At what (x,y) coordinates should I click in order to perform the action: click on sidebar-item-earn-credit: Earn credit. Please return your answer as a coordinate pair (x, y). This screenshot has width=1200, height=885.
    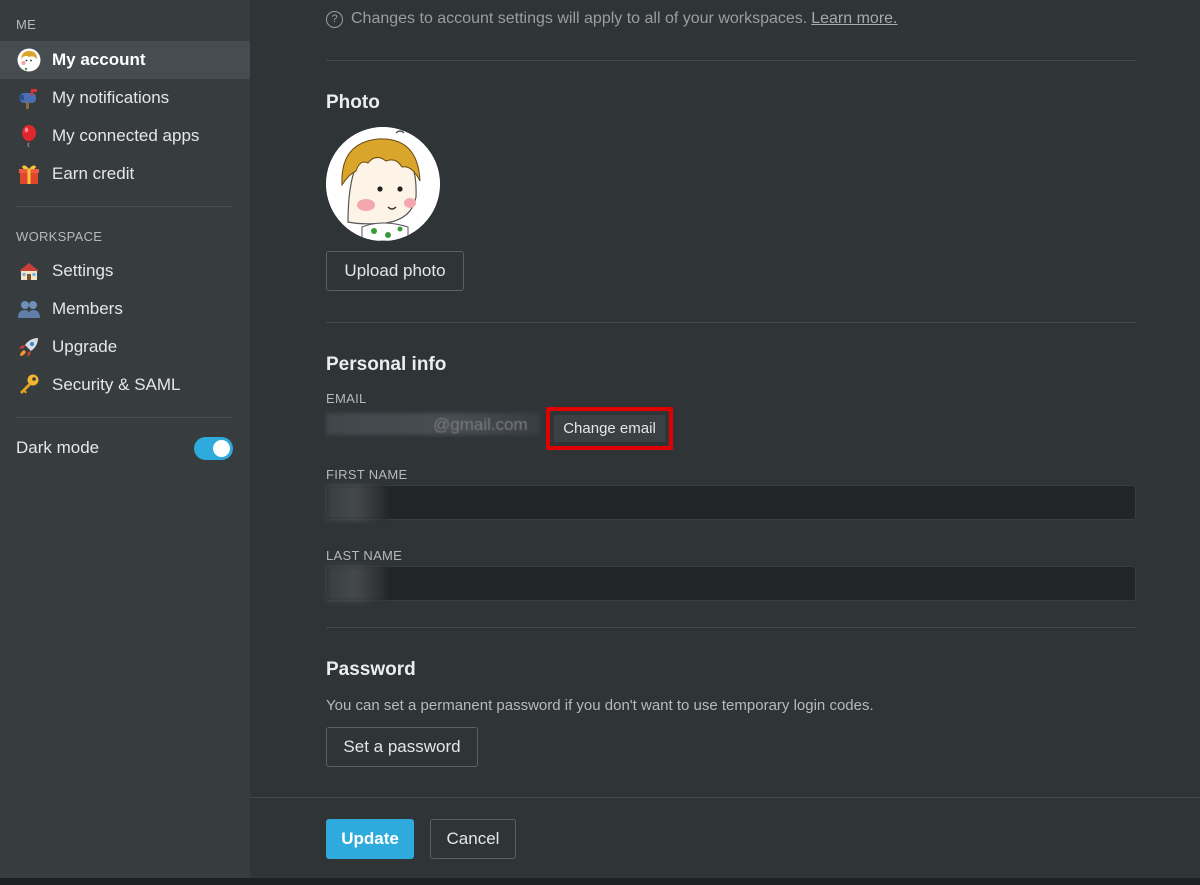
    Looking at the image, I should click on (125, 174).